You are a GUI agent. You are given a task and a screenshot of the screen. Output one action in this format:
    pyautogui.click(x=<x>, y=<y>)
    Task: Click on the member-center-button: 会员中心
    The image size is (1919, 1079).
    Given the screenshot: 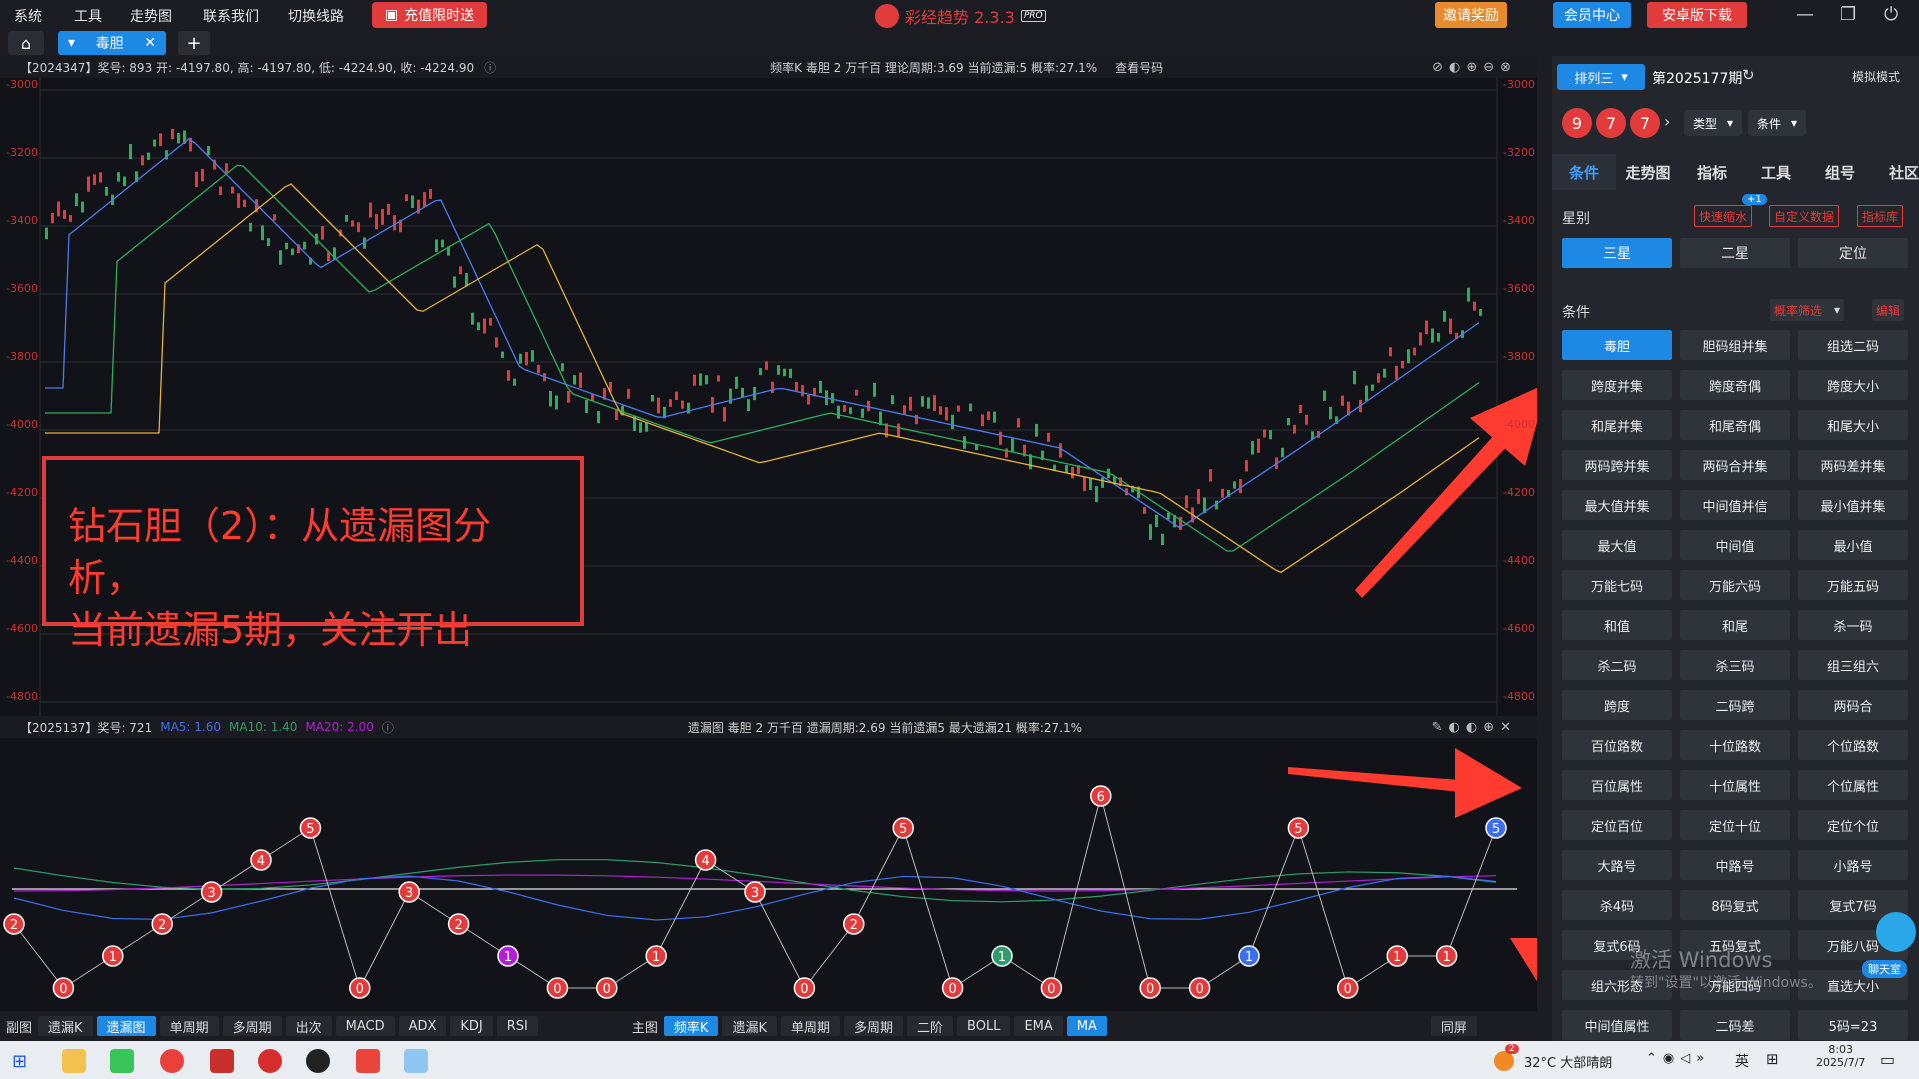 What is the action you would take?
    pyautogui.click(x=1592, y=15)
    